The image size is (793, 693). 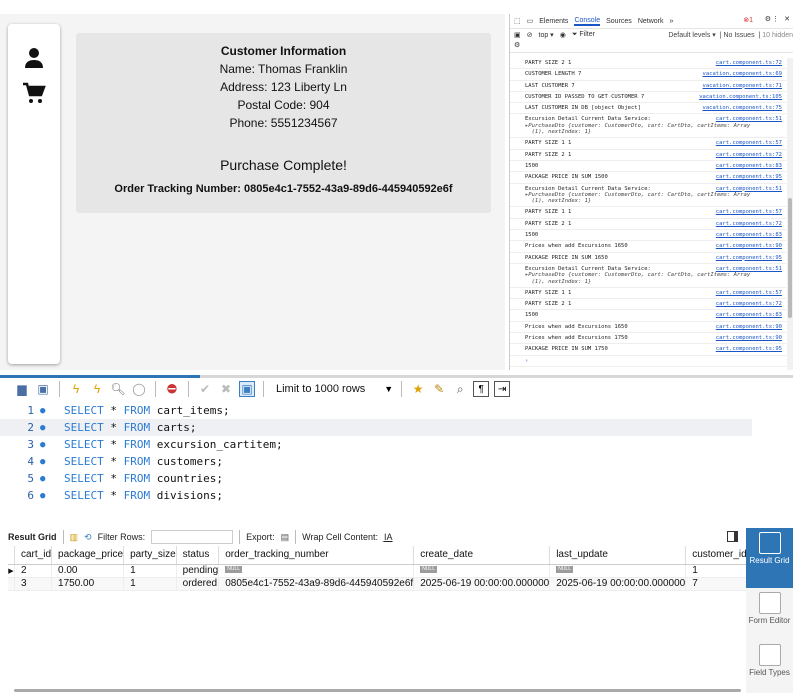 What do you see at coordinates (198, 555) in the screenshot?
I see `column-header: status` at bounding box center [198, 555].